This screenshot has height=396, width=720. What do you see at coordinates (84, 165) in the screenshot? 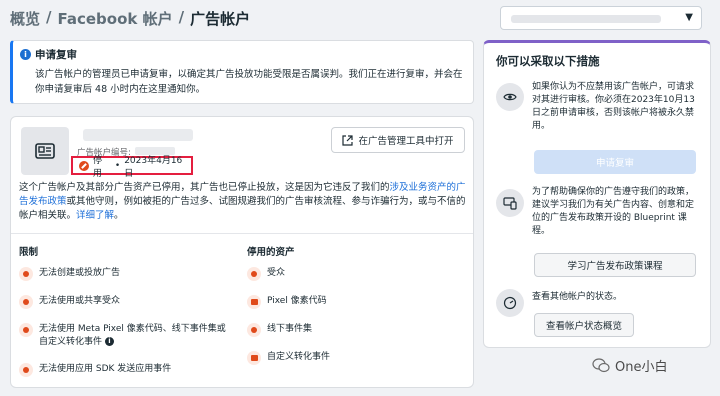
I see `disabled-icon` at bounding box center [84, 165].